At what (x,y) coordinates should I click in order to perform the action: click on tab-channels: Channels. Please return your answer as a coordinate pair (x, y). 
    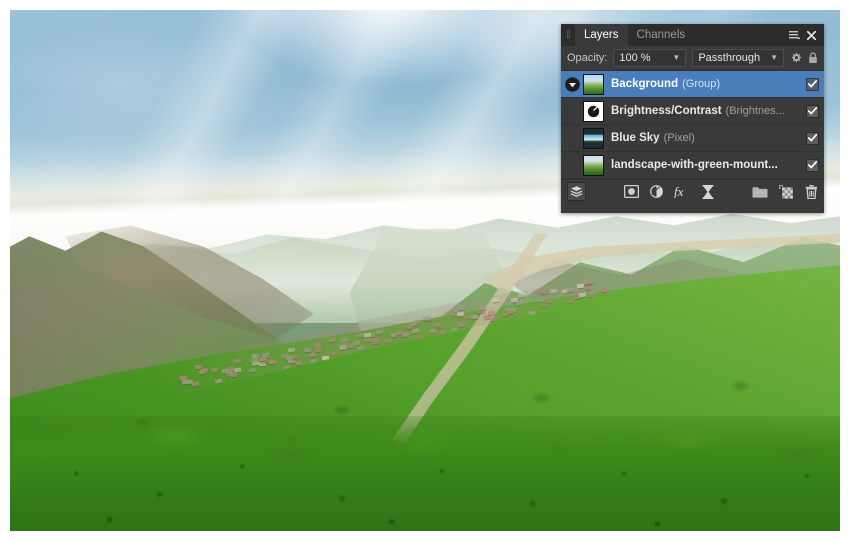
    Looking at the image, I should click on (661, 35).